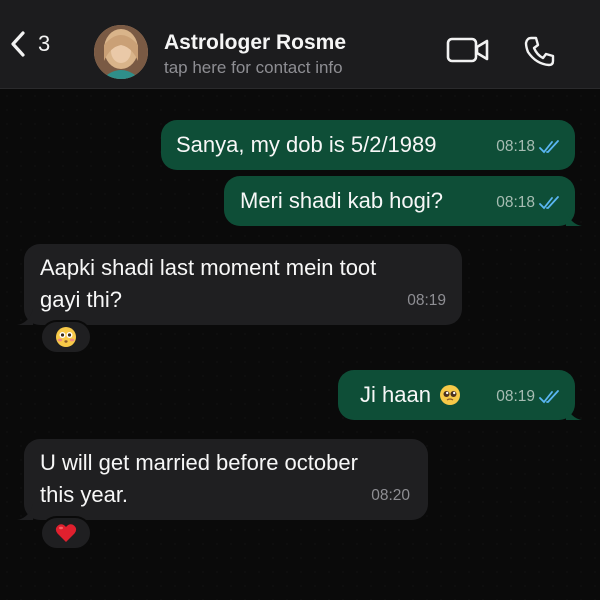 The width and height of the screenshot is (600, 600). I want to click on message-bubble-outgoing: Sanya, my dob is 5/2/1989 08:18, so click(368, 145).